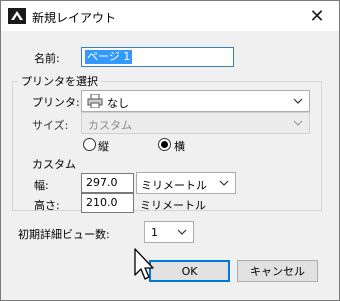  I want to click on name-input: ページ 1, so click(157, 57).